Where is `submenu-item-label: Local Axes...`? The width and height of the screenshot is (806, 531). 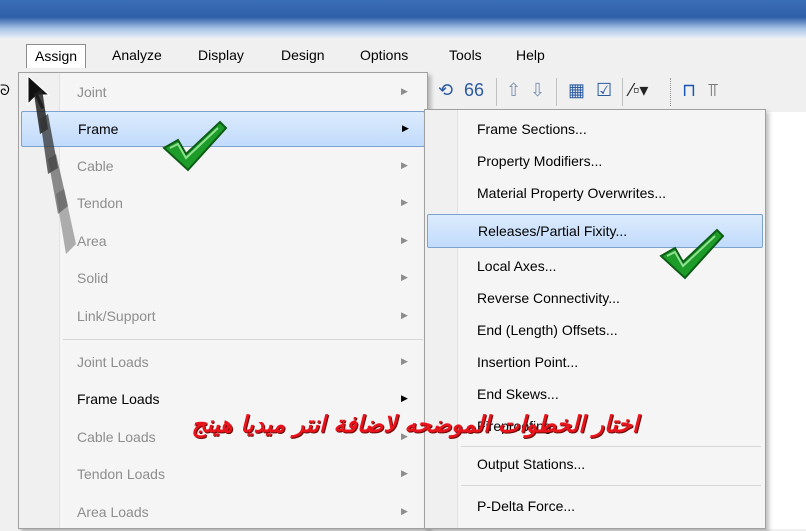
submenu-item-label: Local Axes... is located at coordinates (517, 266).